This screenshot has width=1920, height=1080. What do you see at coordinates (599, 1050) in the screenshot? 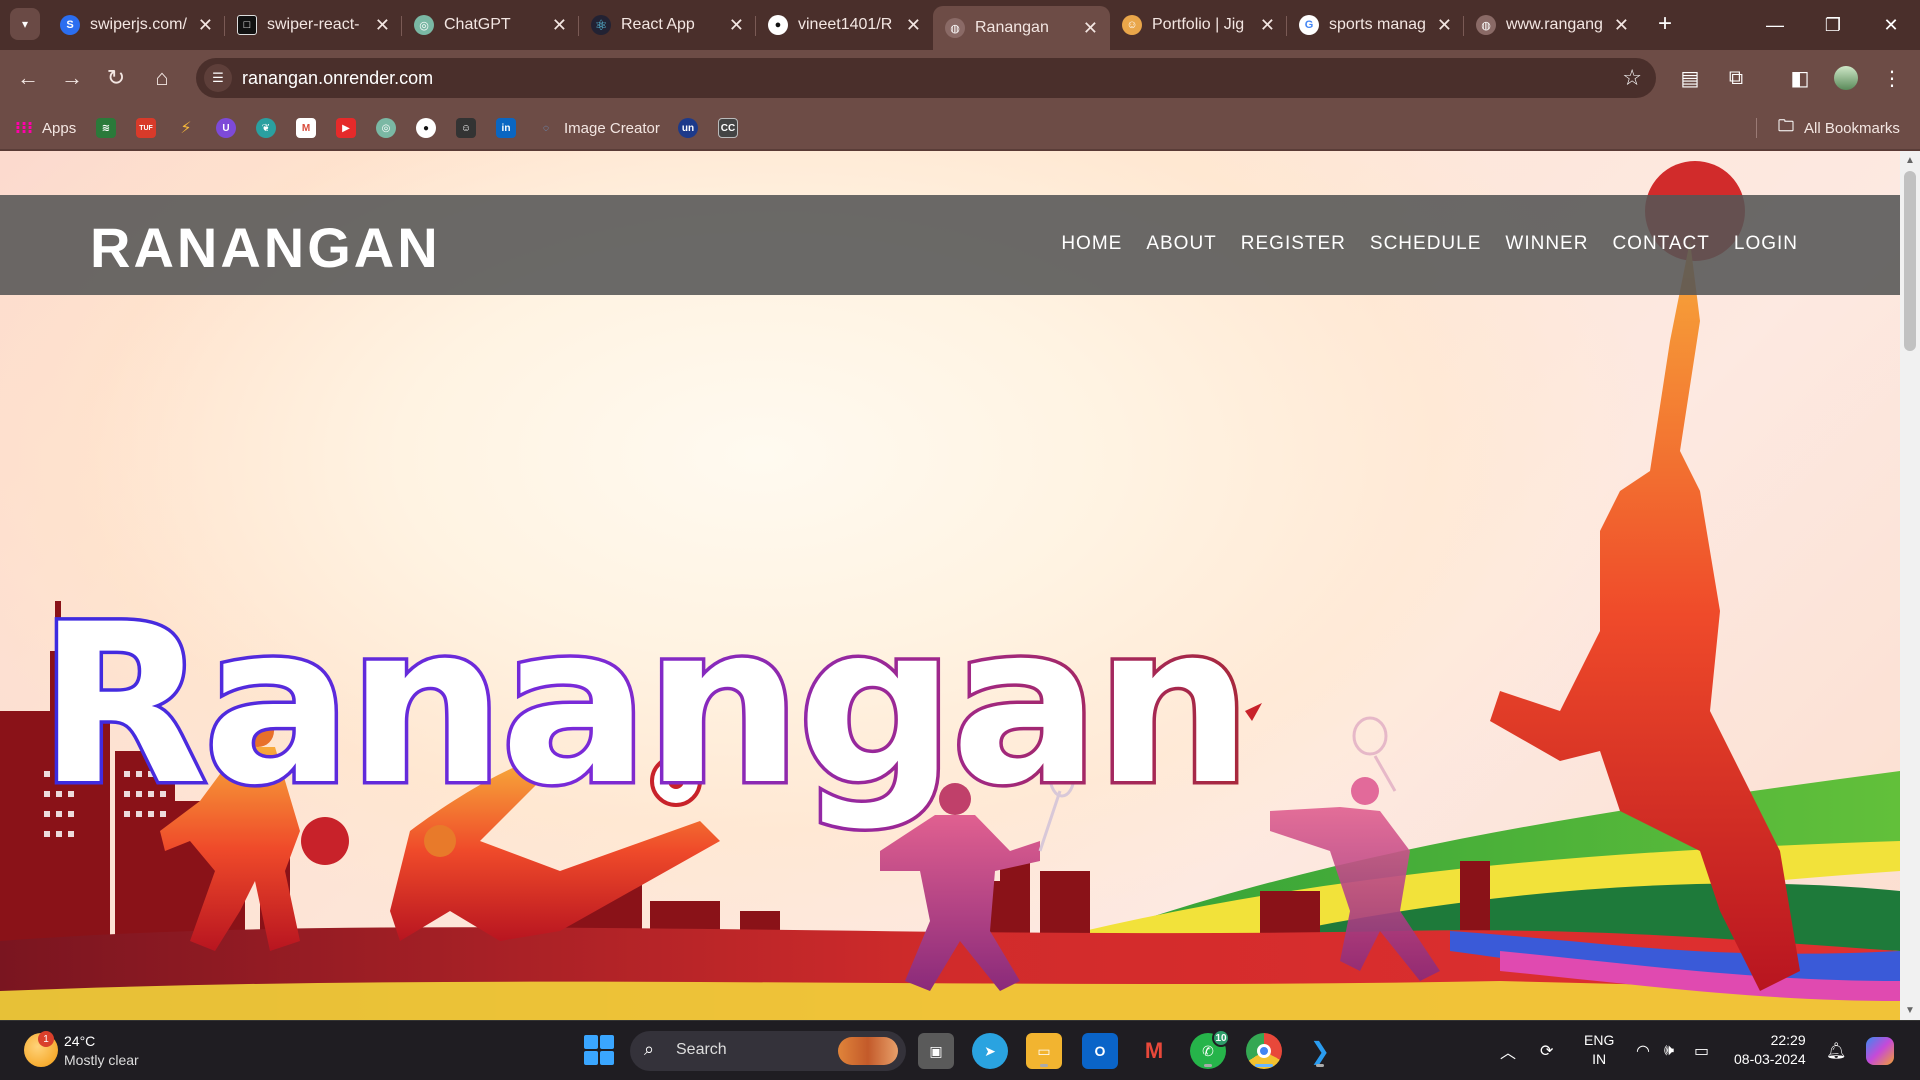
I see `start-button` at bounding box center [599, 1050].